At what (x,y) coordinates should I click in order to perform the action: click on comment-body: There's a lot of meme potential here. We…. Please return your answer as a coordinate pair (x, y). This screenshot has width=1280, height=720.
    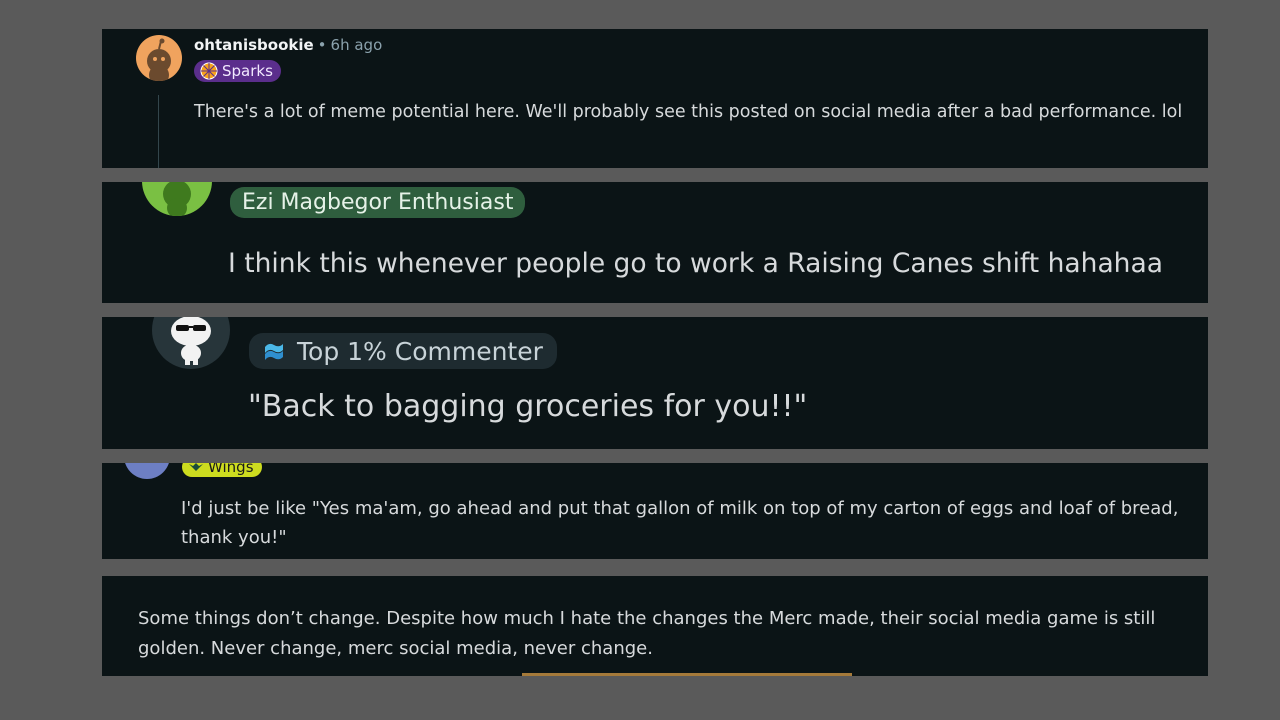
    Looking at the image, I should click on (688, 112).